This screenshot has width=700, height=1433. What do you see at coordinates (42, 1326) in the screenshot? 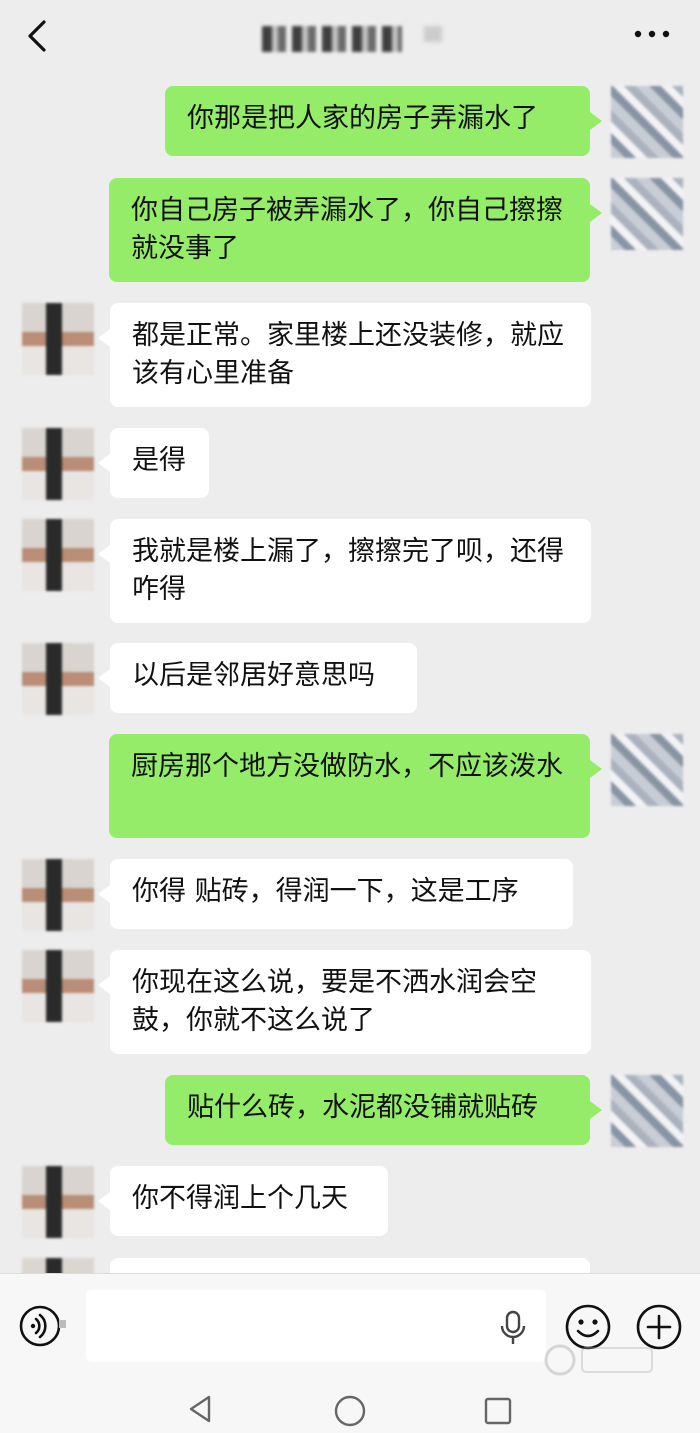
I see `voice-mode-icon` at bounding box center [42, 1326].